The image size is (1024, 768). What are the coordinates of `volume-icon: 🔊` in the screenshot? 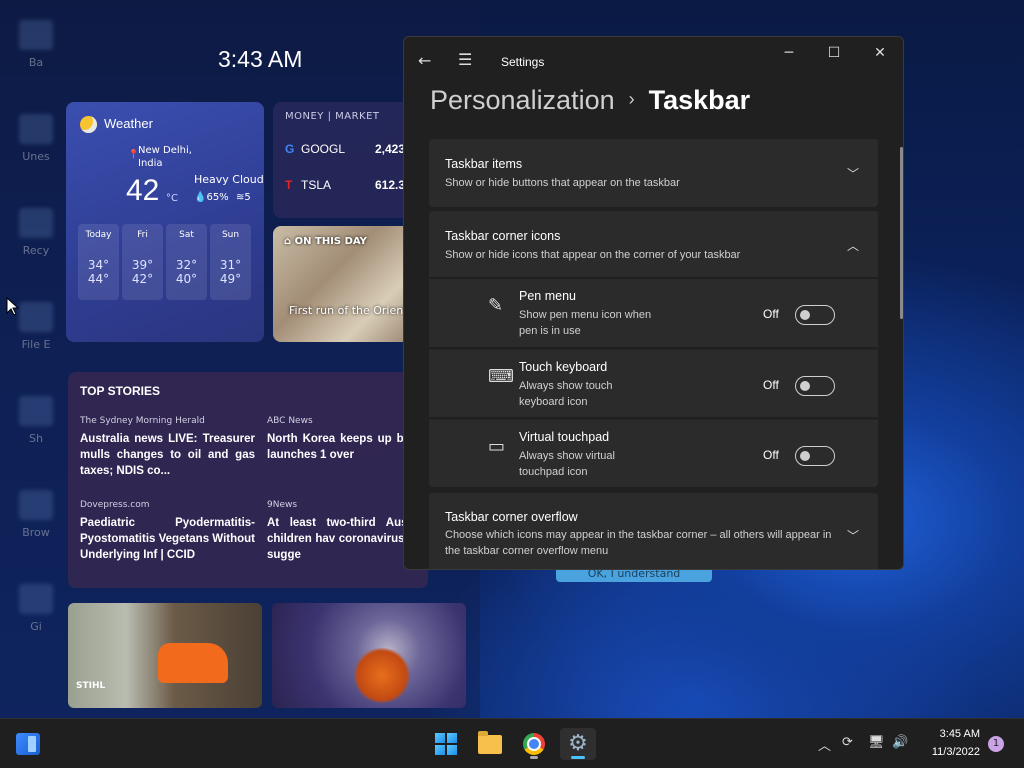 It's located at (900, 742).